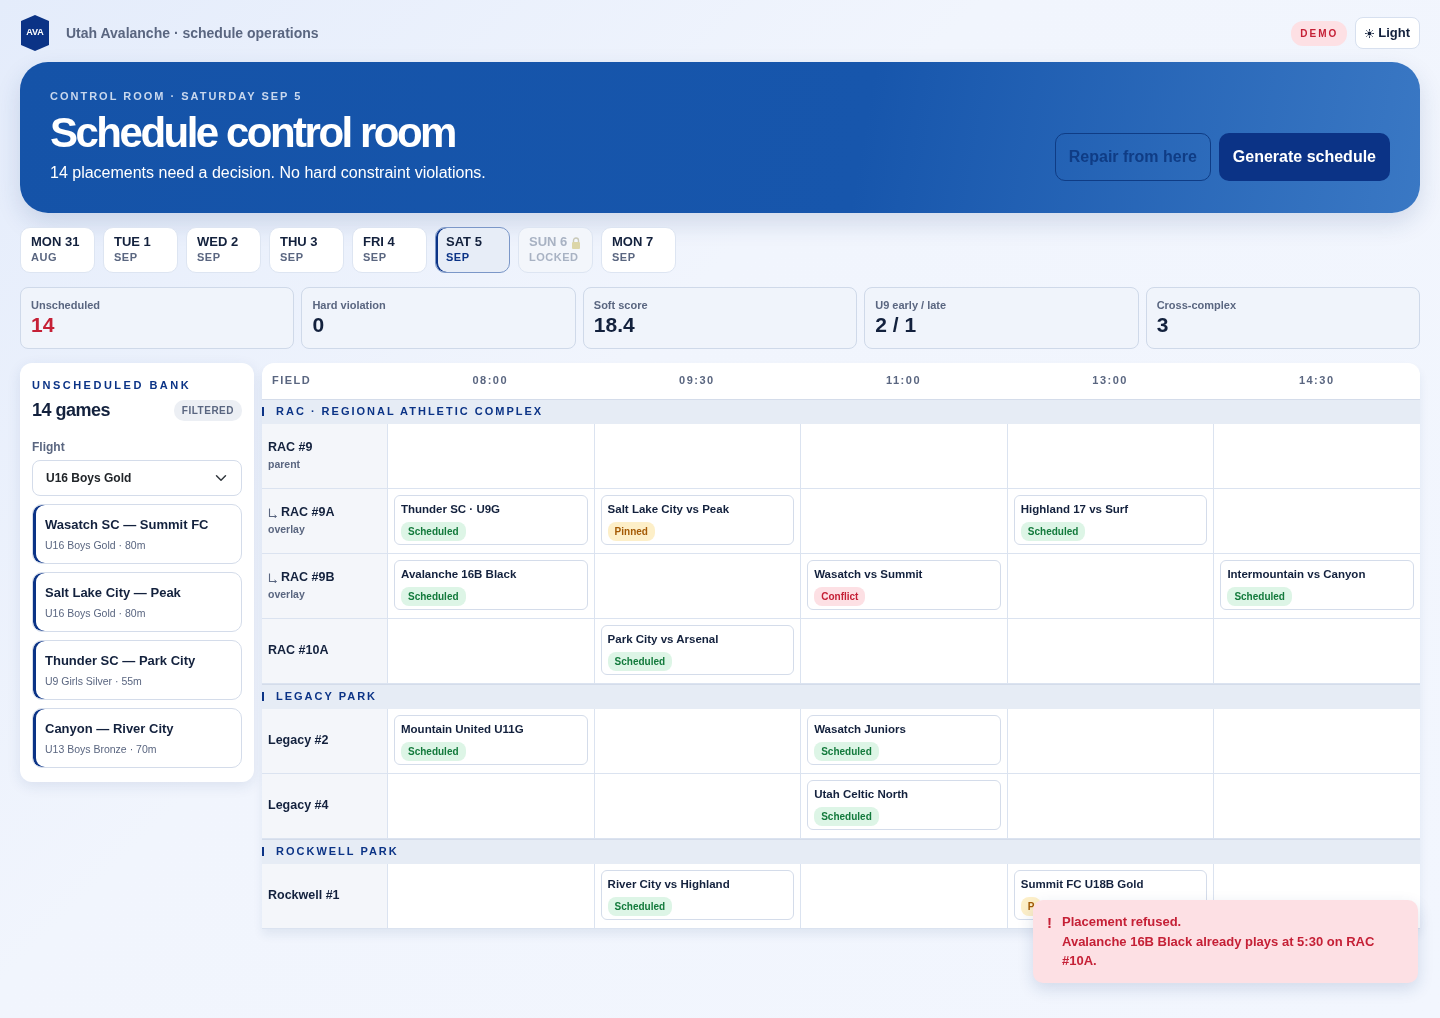 The image size is (1440, 1018). Describe the element at coordinates (137, 478) in the screenshot. I see `flight-select: U16 Boys Gold` at that location.